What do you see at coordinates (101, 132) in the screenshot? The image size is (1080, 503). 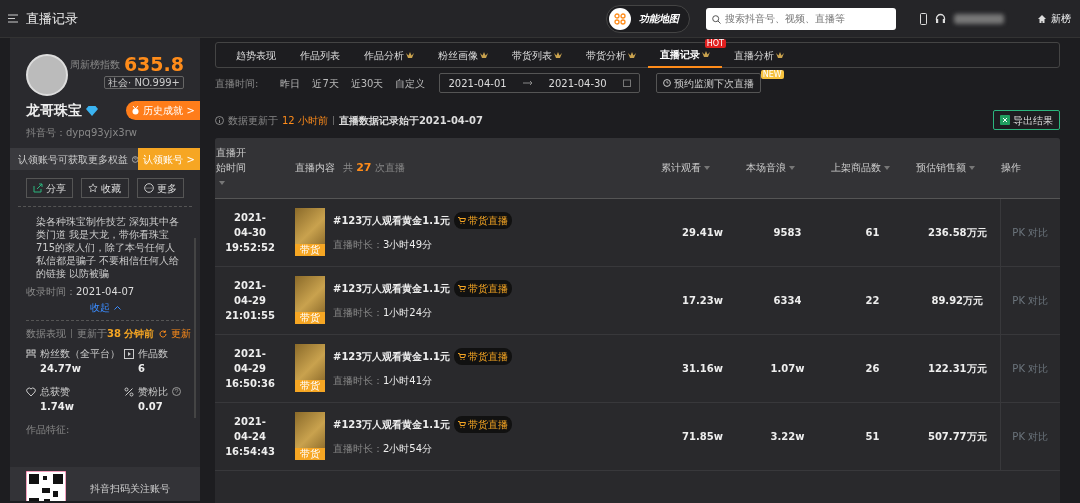 I see `account-id: dypq93yjx3rw` at bounding box center [101, 132].